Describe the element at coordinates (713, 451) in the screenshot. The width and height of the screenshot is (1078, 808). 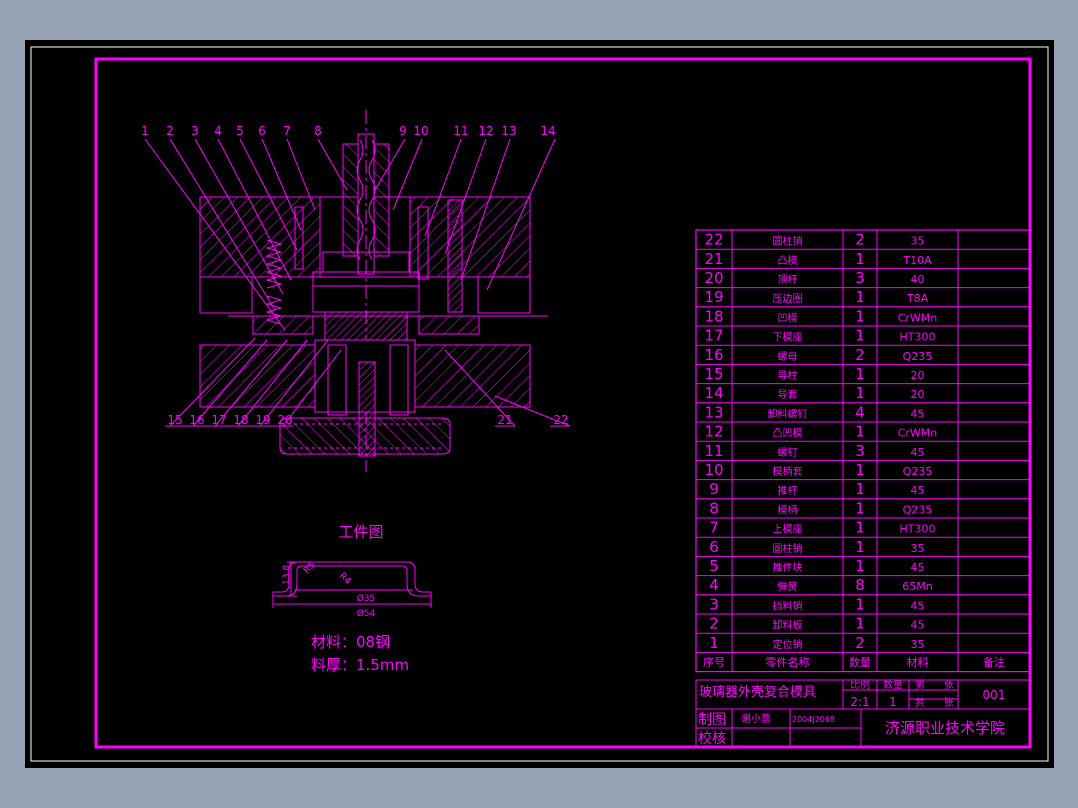
I see `bom-no-11: 11` at that location.